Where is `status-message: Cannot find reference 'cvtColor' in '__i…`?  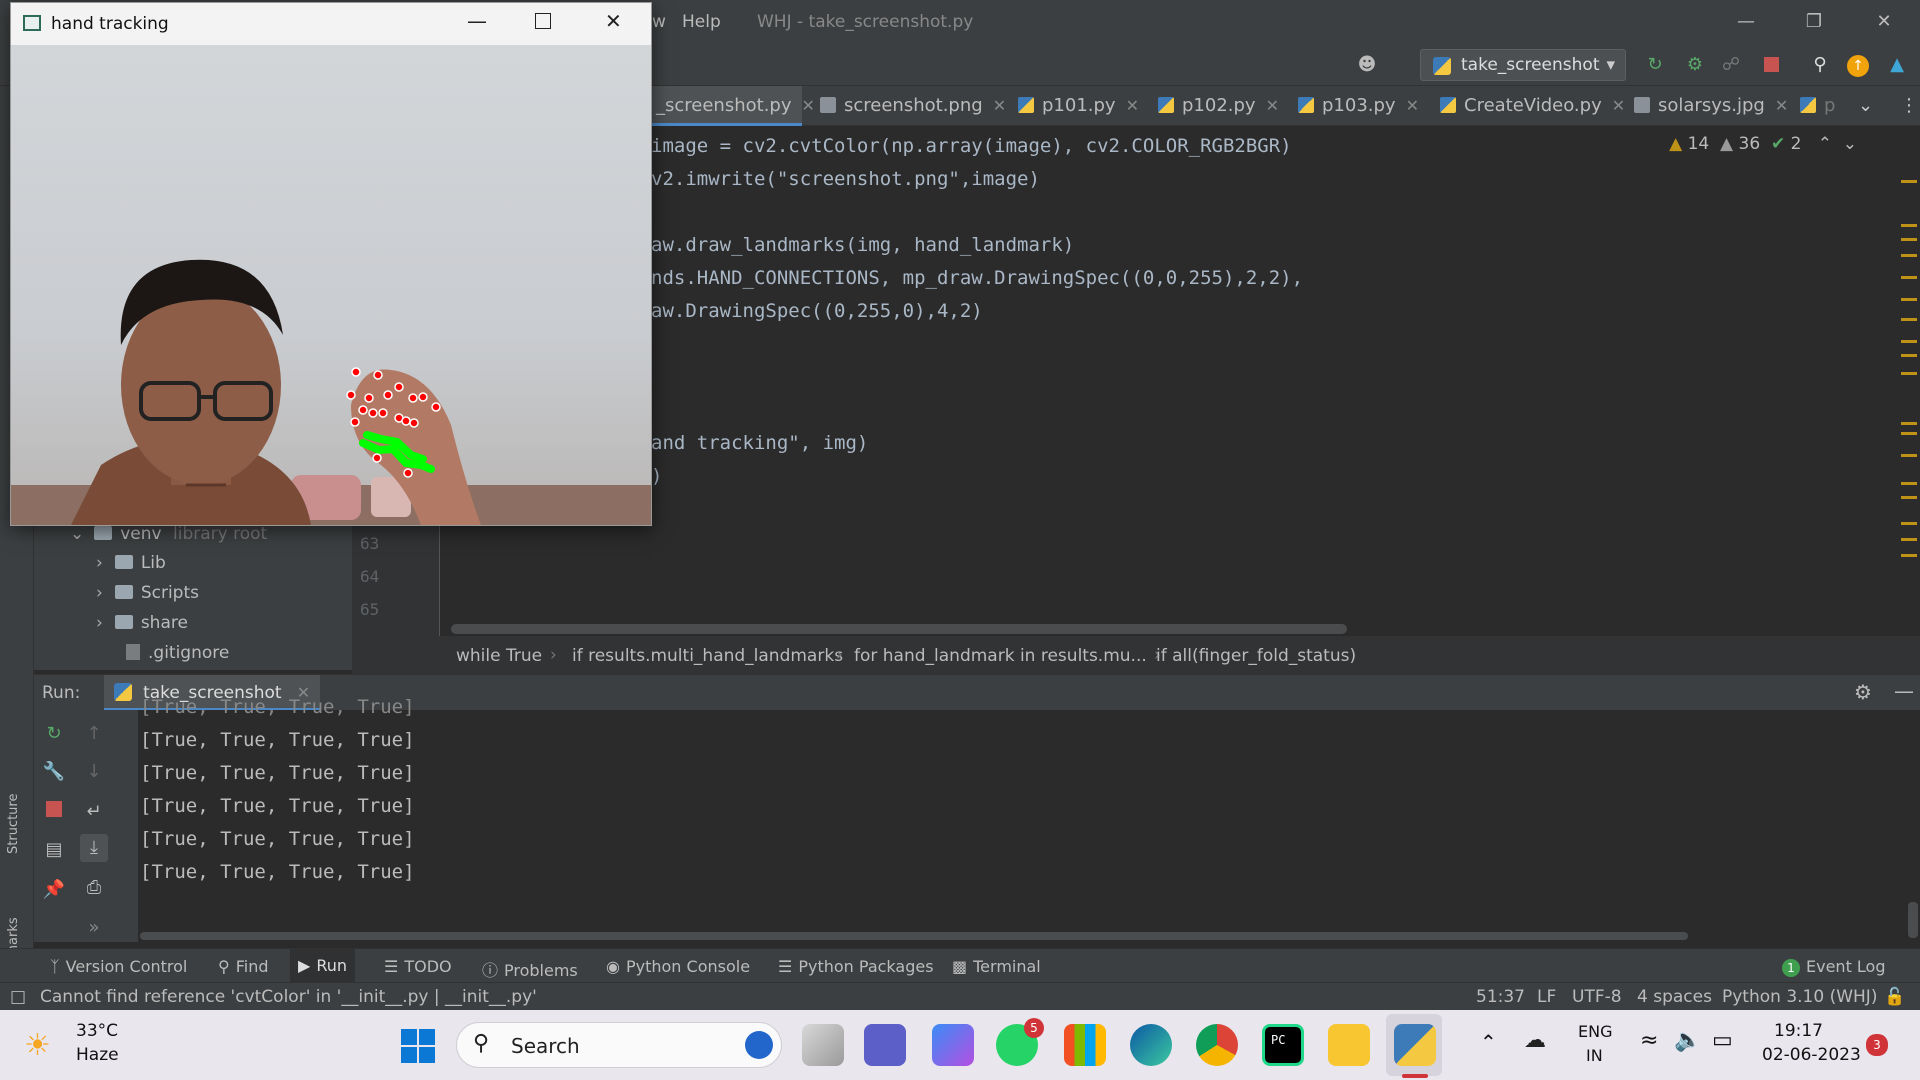
status-message: Cannot find reference 'cvtColor' in '__i… is located at coordinates (288, 997).